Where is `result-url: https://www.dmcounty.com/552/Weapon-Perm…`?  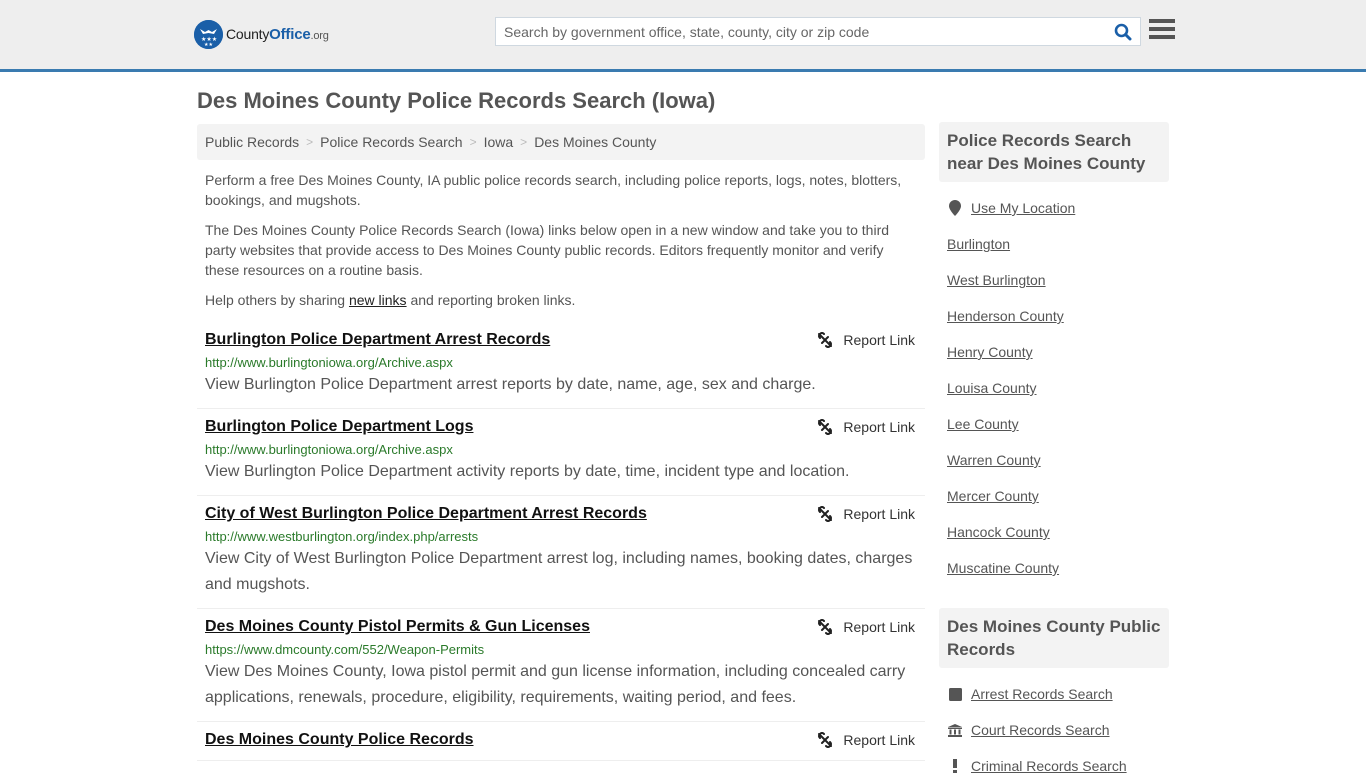
result-url: https://www.dmcounty.com/552/Weapon-Perm… is located at coordinates (345, 649).